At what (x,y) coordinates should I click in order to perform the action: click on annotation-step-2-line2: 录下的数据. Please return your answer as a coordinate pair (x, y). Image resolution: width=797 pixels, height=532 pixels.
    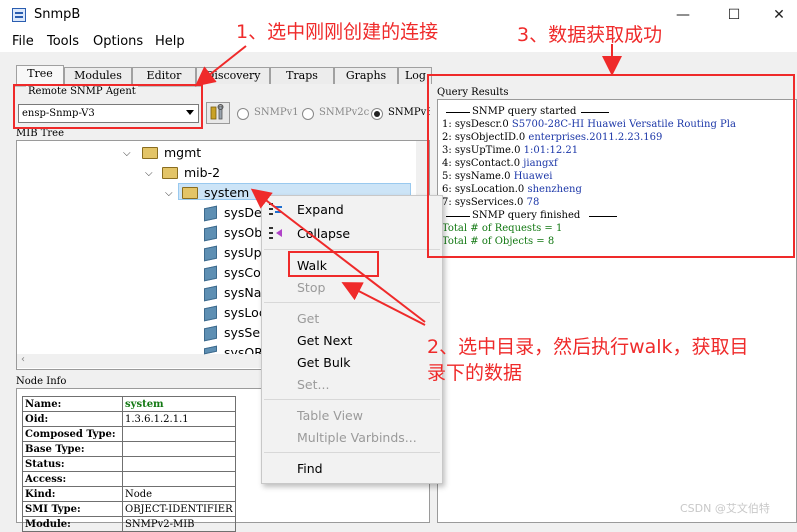
    Looking at the image, I should click on (475, 373).